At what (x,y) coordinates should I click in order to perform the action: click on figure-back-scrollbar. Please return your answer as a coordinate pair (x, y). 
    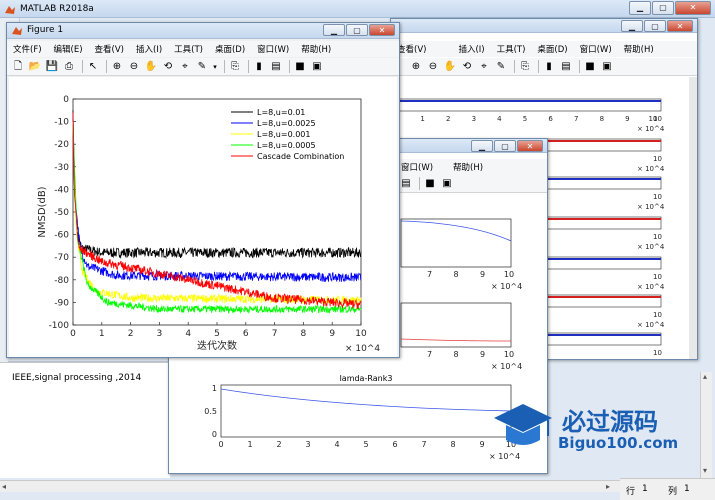
    Looking at the image, I should click on (693, 218).